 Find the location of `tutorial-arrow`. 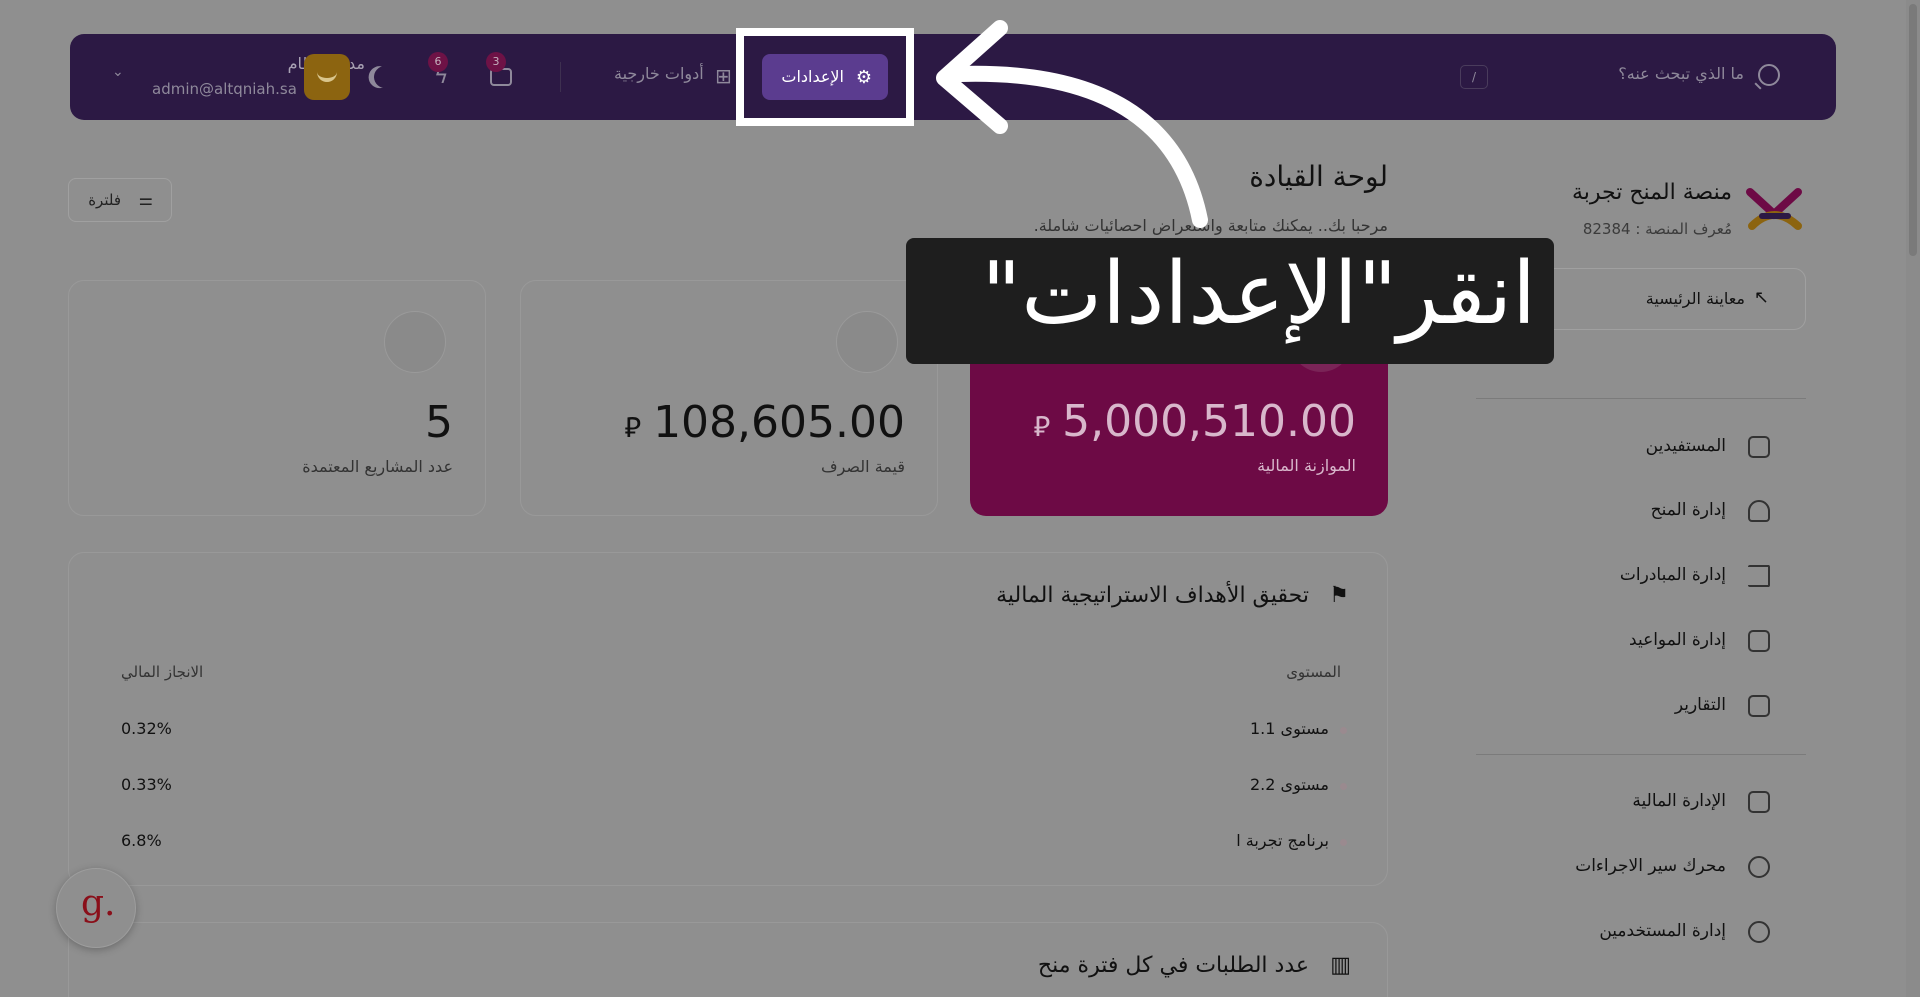

tutorial-arrow is located at coordinates (1072, 124).